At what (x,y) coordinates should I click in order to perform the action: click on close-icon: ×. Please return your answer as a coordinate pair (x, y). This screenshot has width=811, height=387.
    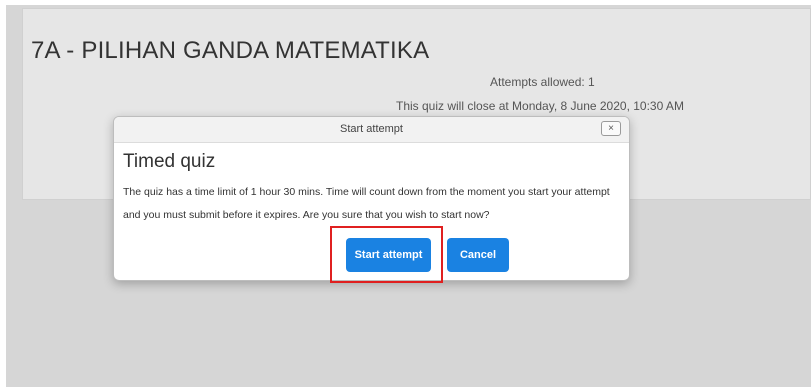
    Looking at the image, I should click on (611, 128).